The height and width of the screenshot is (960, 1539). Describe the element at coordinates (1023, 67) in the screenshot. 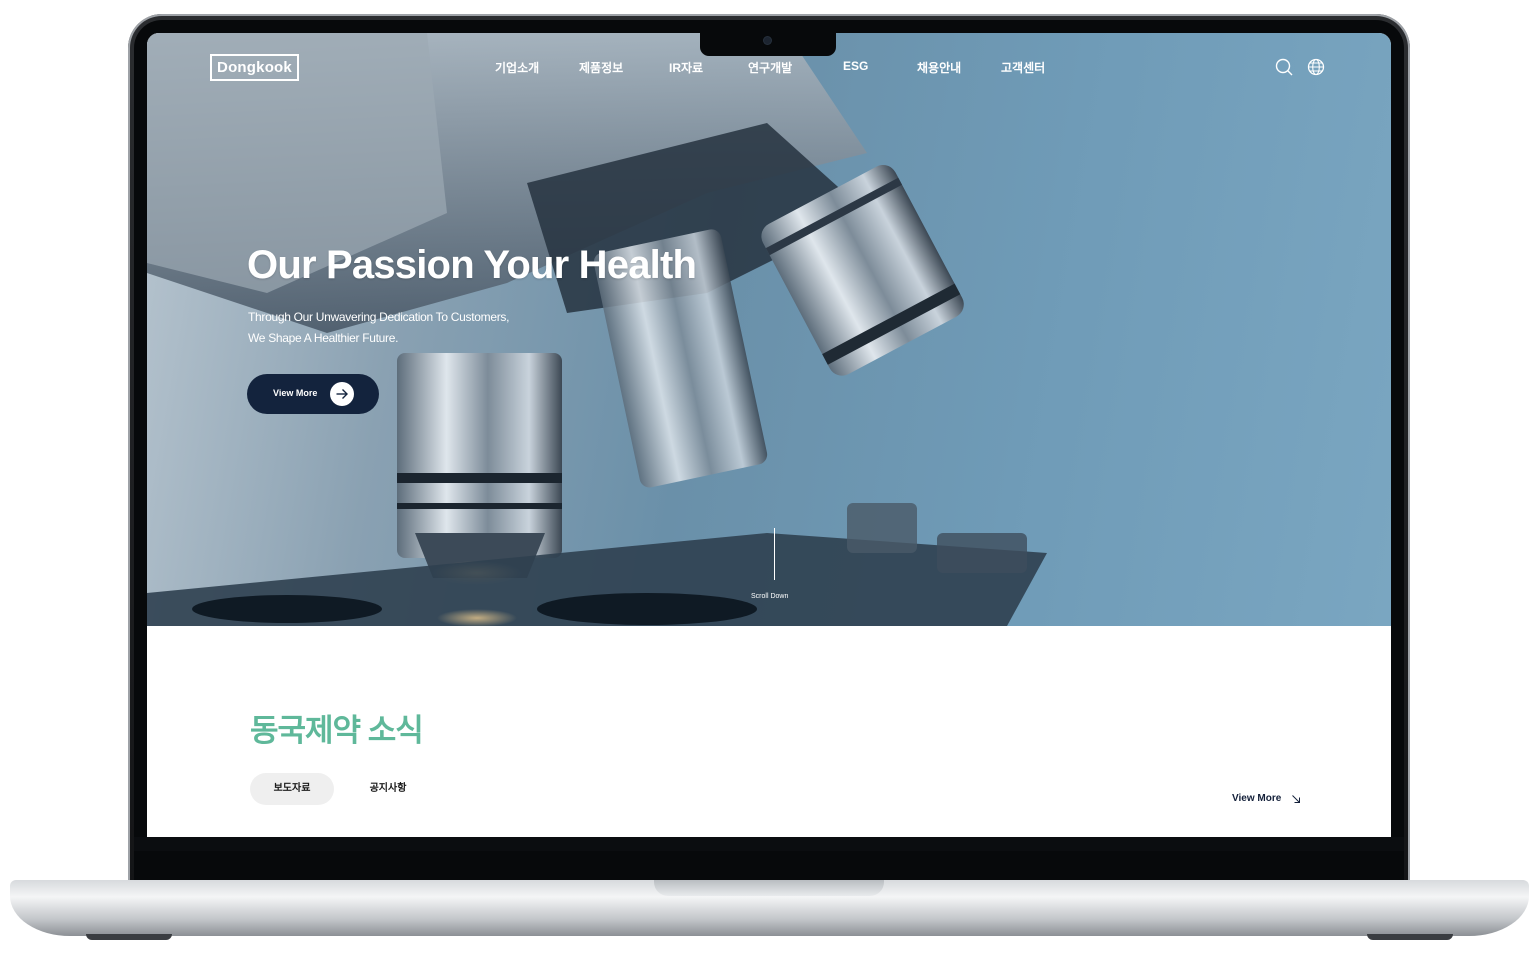

I see `nav-item-support: 고객센터` at that location.